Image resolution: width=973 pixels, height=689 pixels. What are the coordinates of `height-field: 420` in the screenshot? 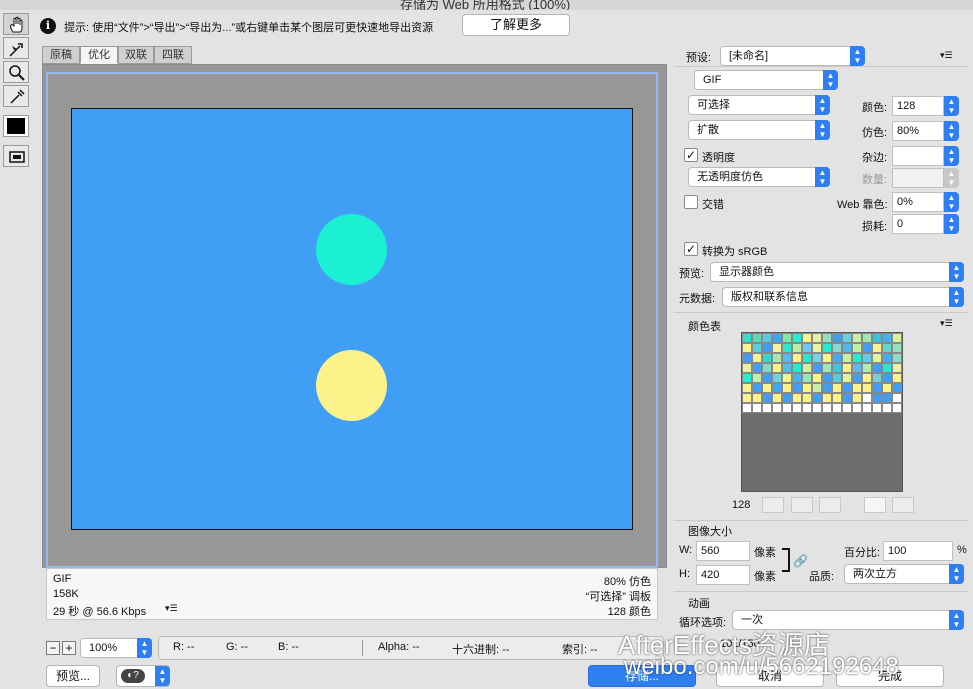 It's located at (723, 575).